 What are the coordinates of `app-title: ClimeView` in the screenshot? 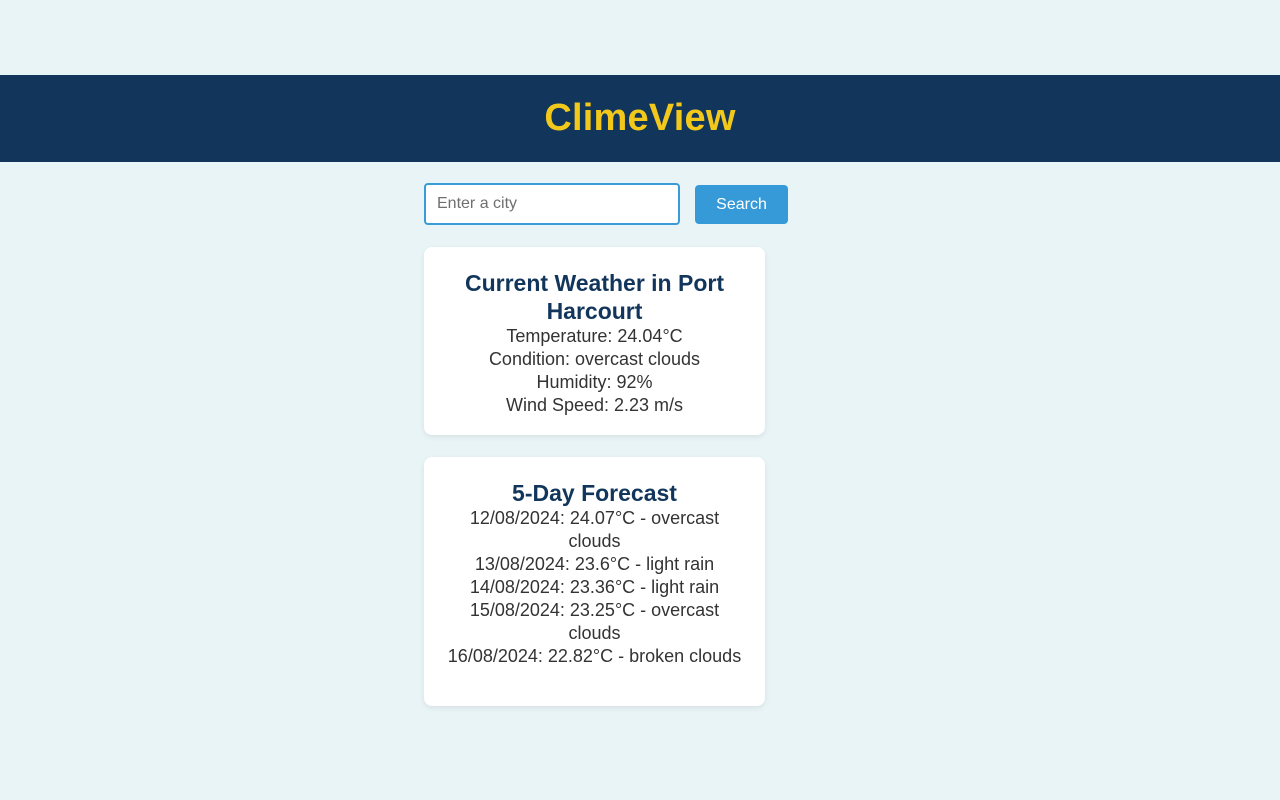 It's located at (640, 118).